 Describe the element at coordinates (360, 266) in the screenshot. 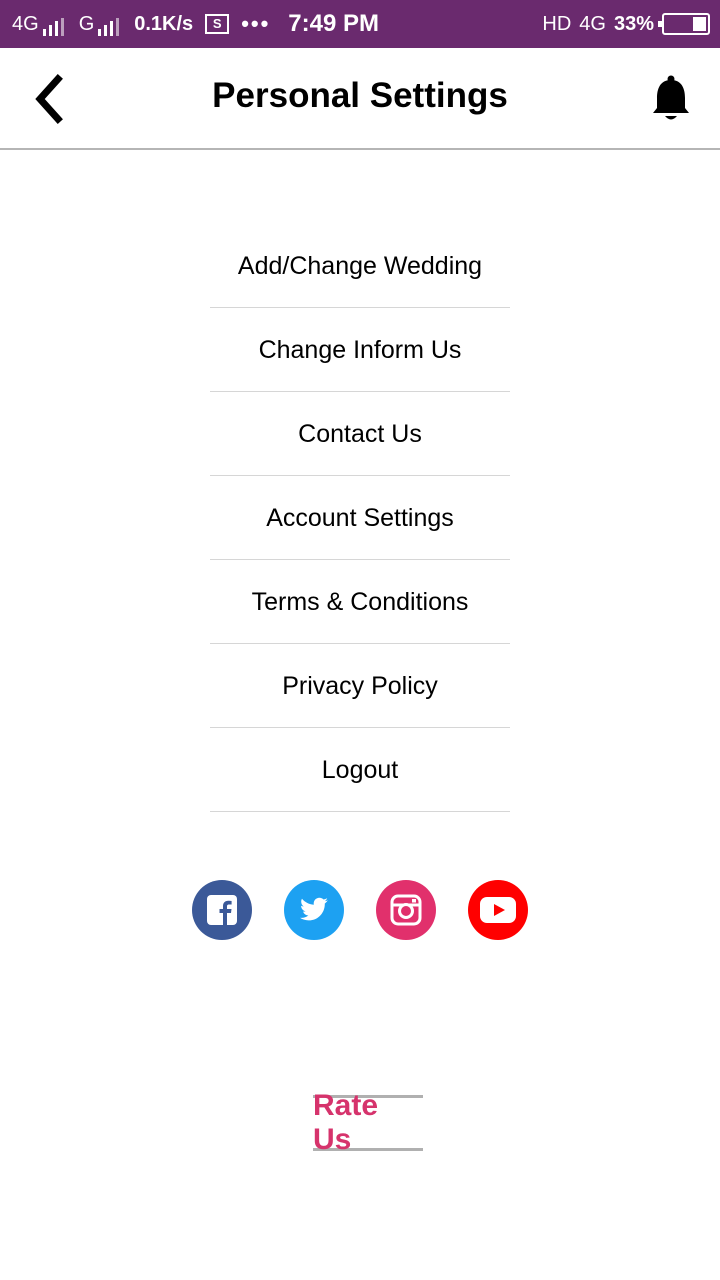

I see `menu-item-add-change-wedding: Add/Change Wedding` at that location.